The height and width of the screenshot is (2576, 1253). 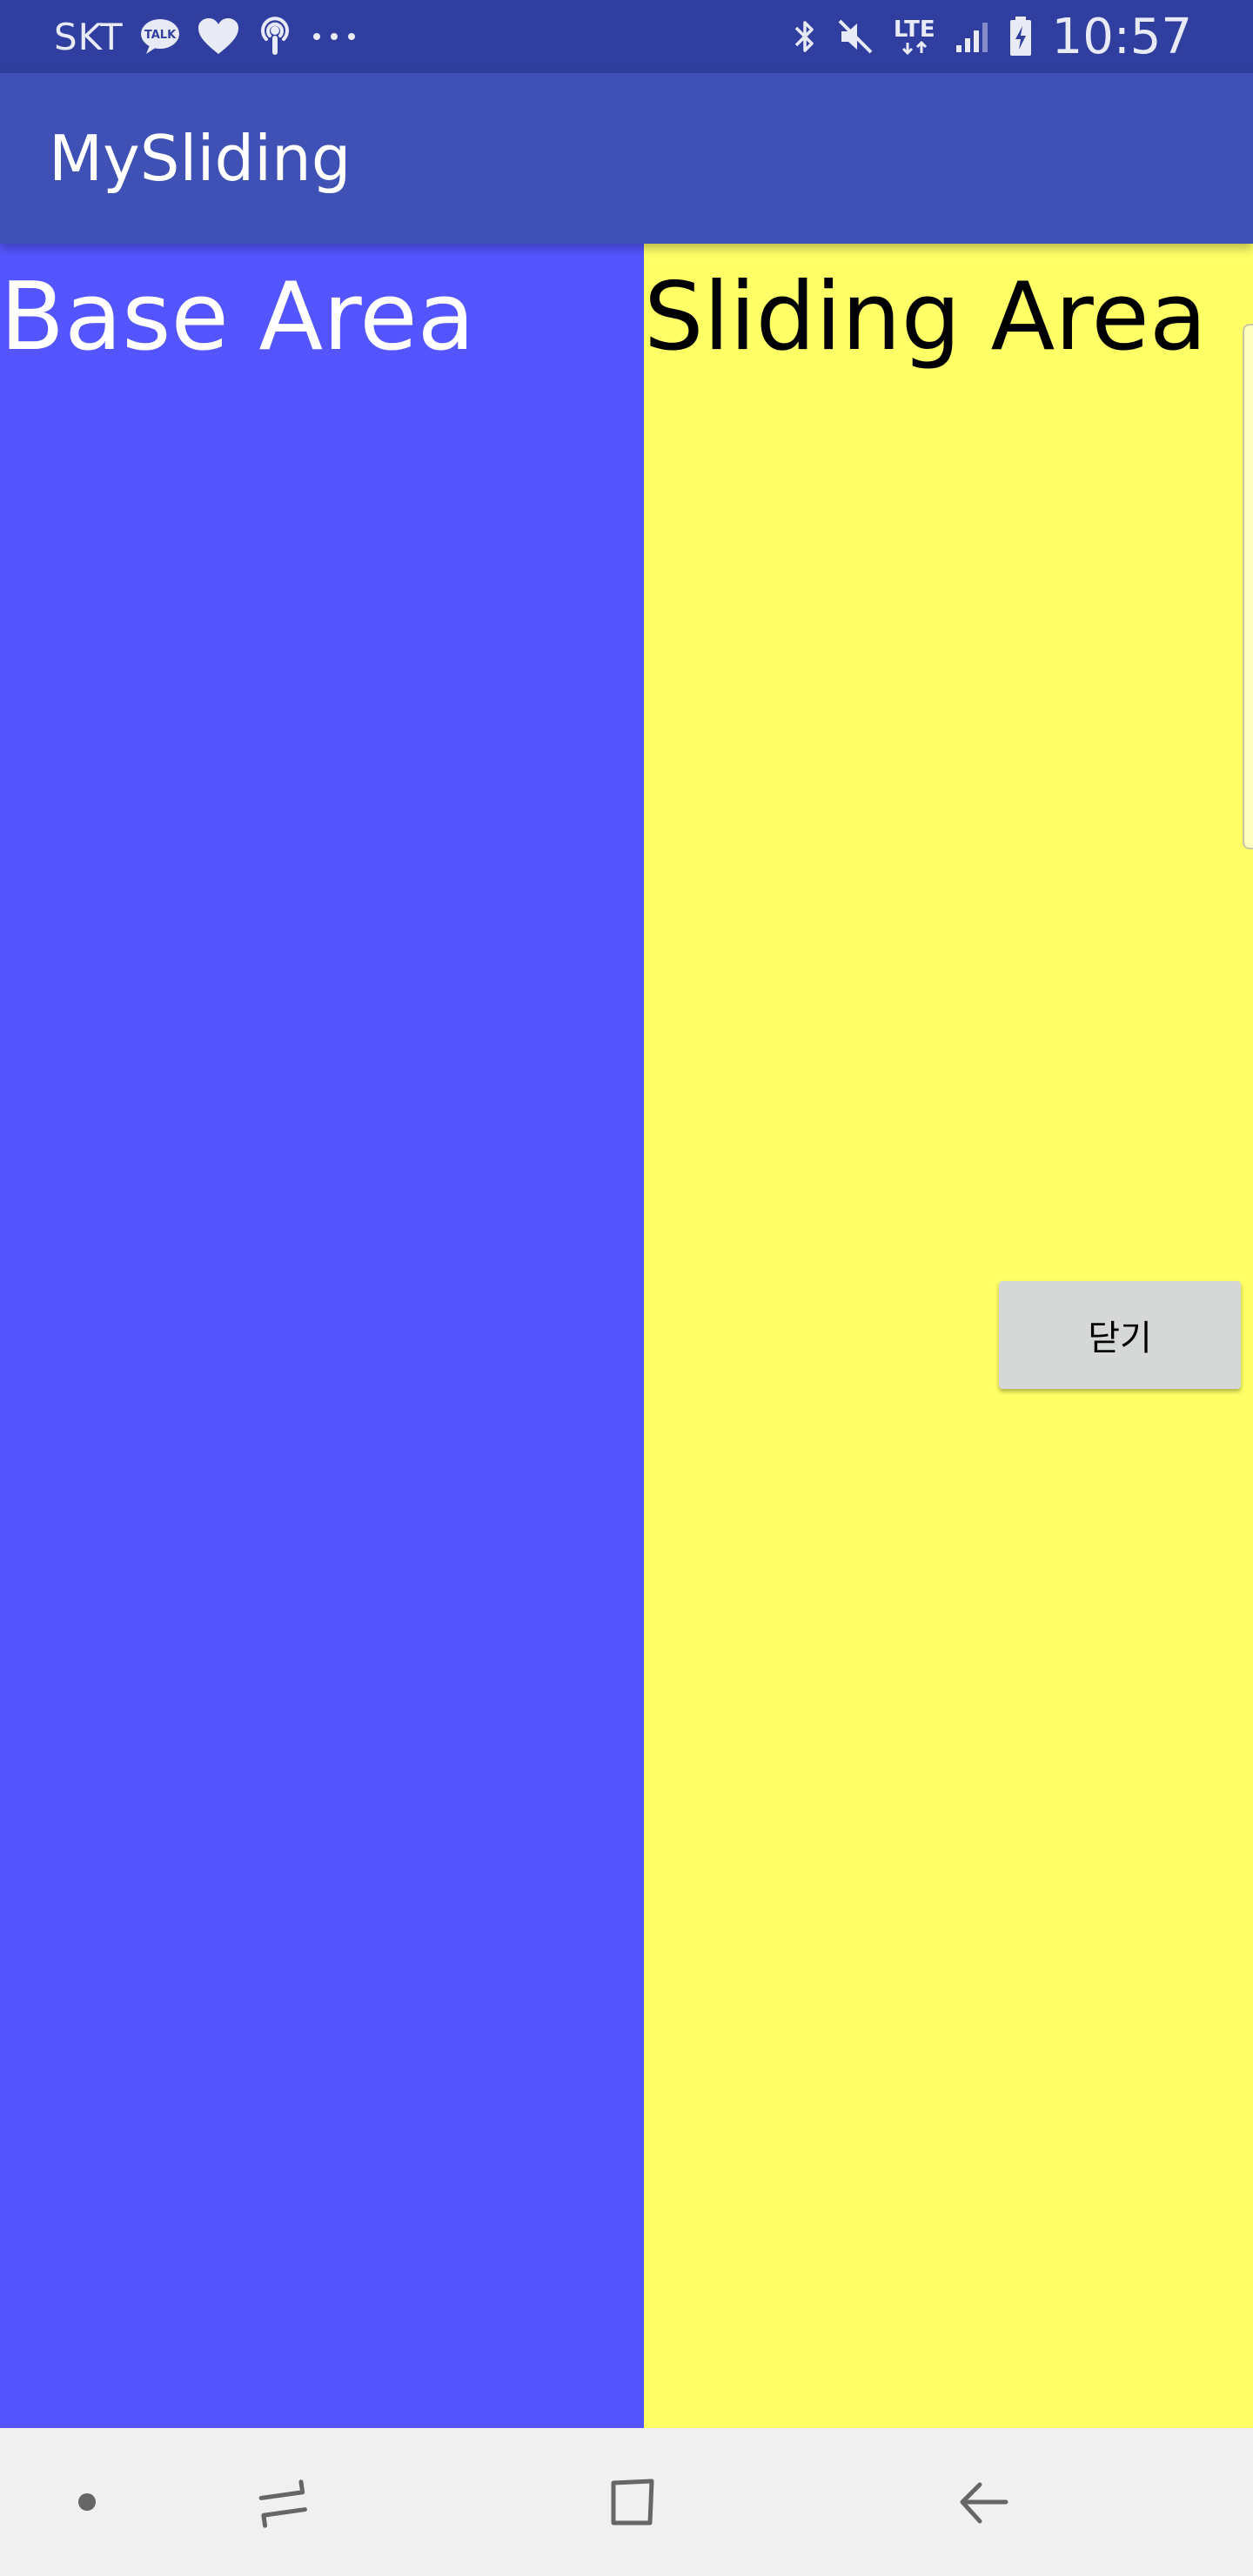 I want to click on status-bar: SKT TALK LTE 10:57, so click(x=626, y=37).